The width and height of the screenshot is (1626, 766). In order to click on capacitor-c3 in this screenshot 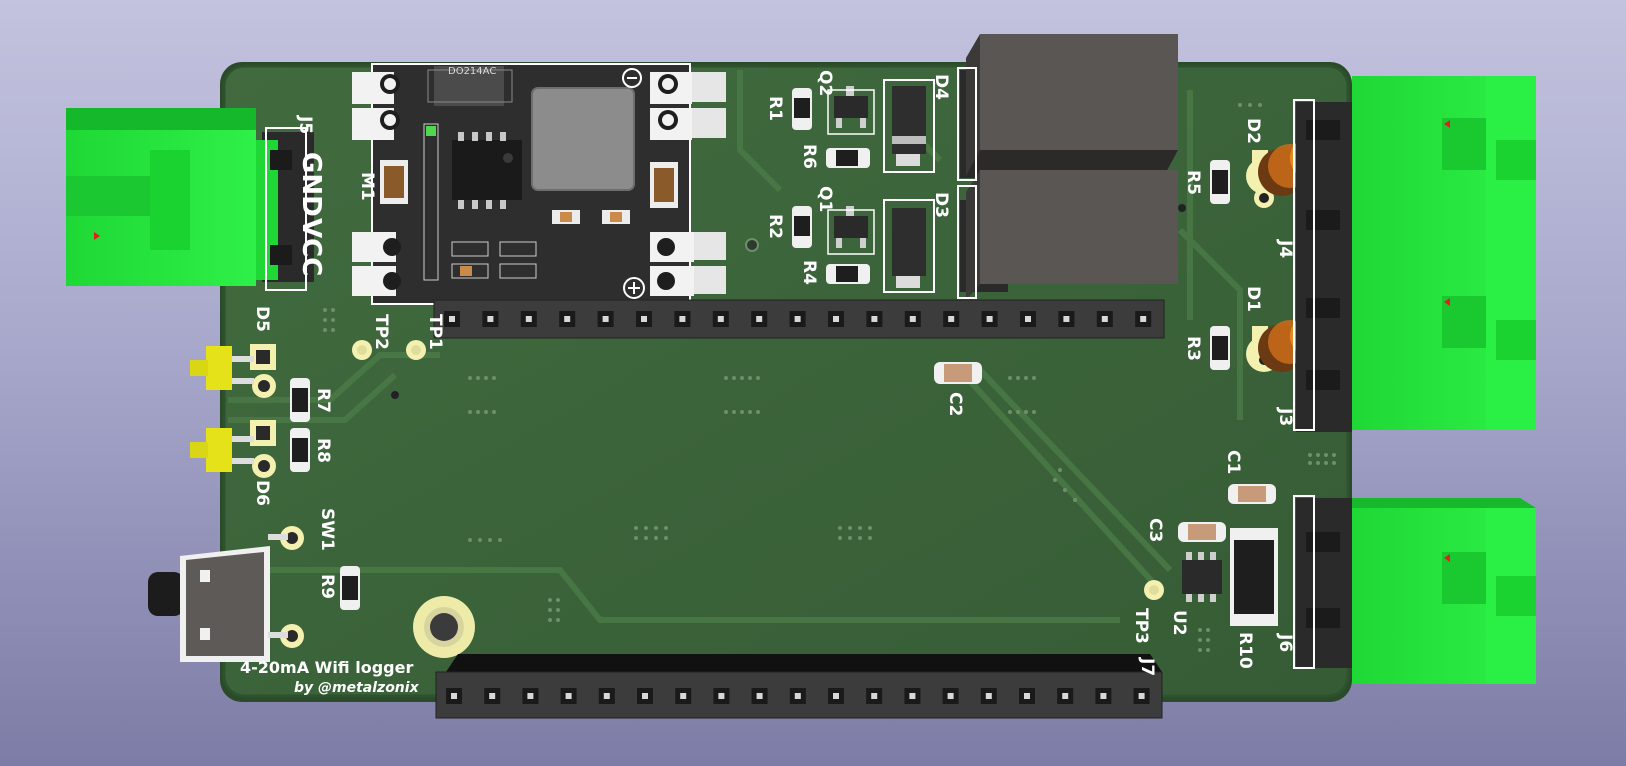, I will do `click(1202, 532)`.